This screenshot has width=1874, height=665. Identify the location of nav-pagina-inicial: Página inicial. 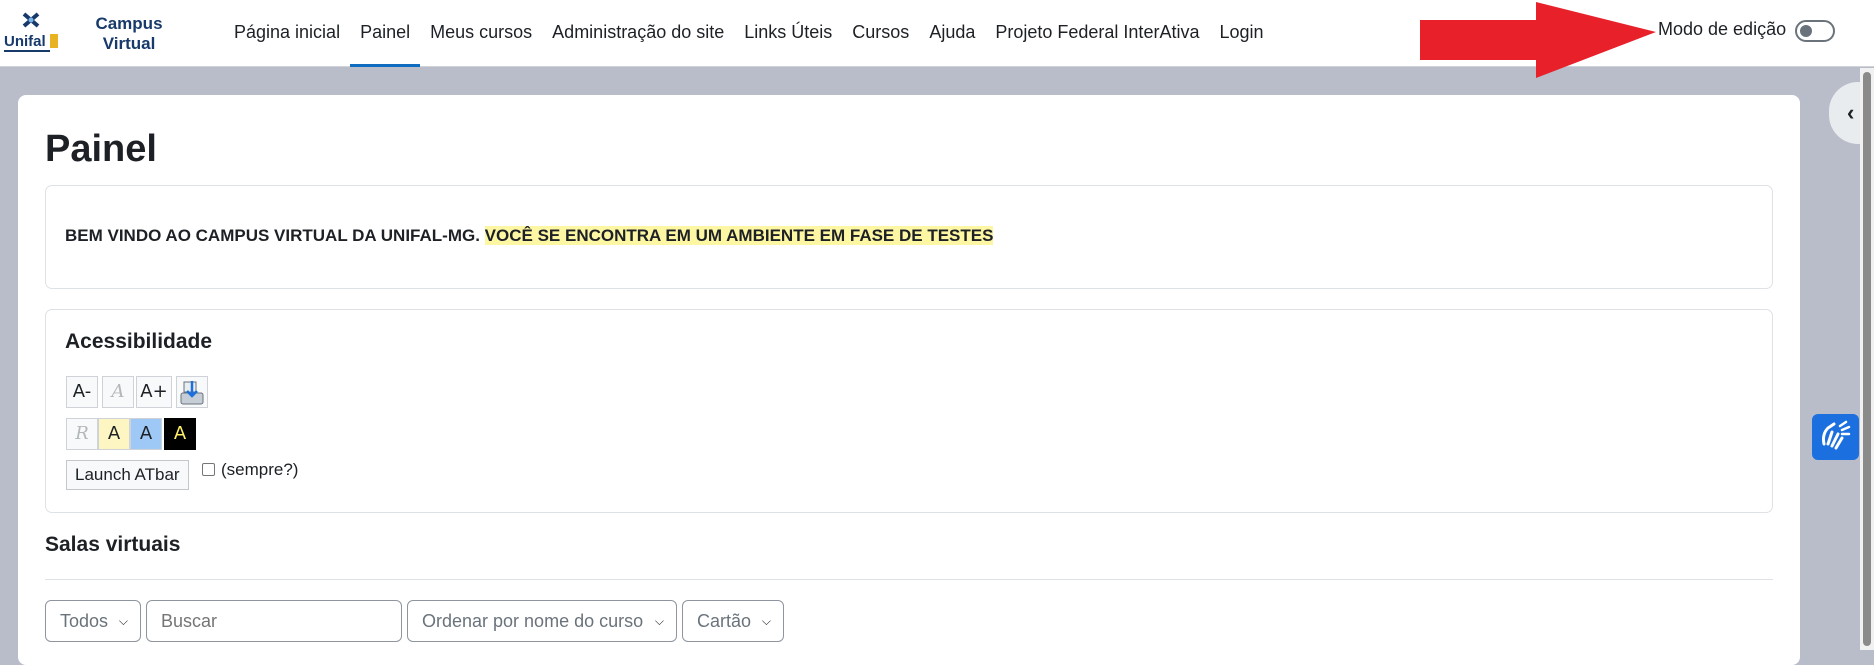
(287, 33).